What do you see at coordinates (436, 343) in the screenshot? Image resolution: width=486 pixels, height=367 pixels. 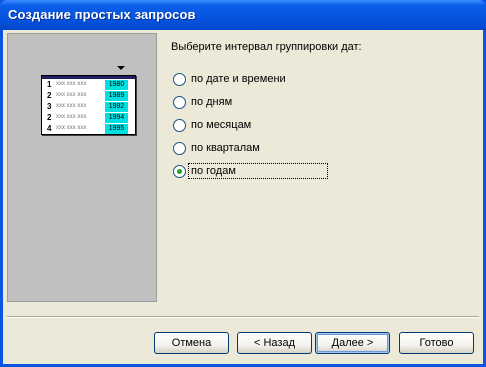 I see `finish-button: Готово` at bounding box center [436, 343].